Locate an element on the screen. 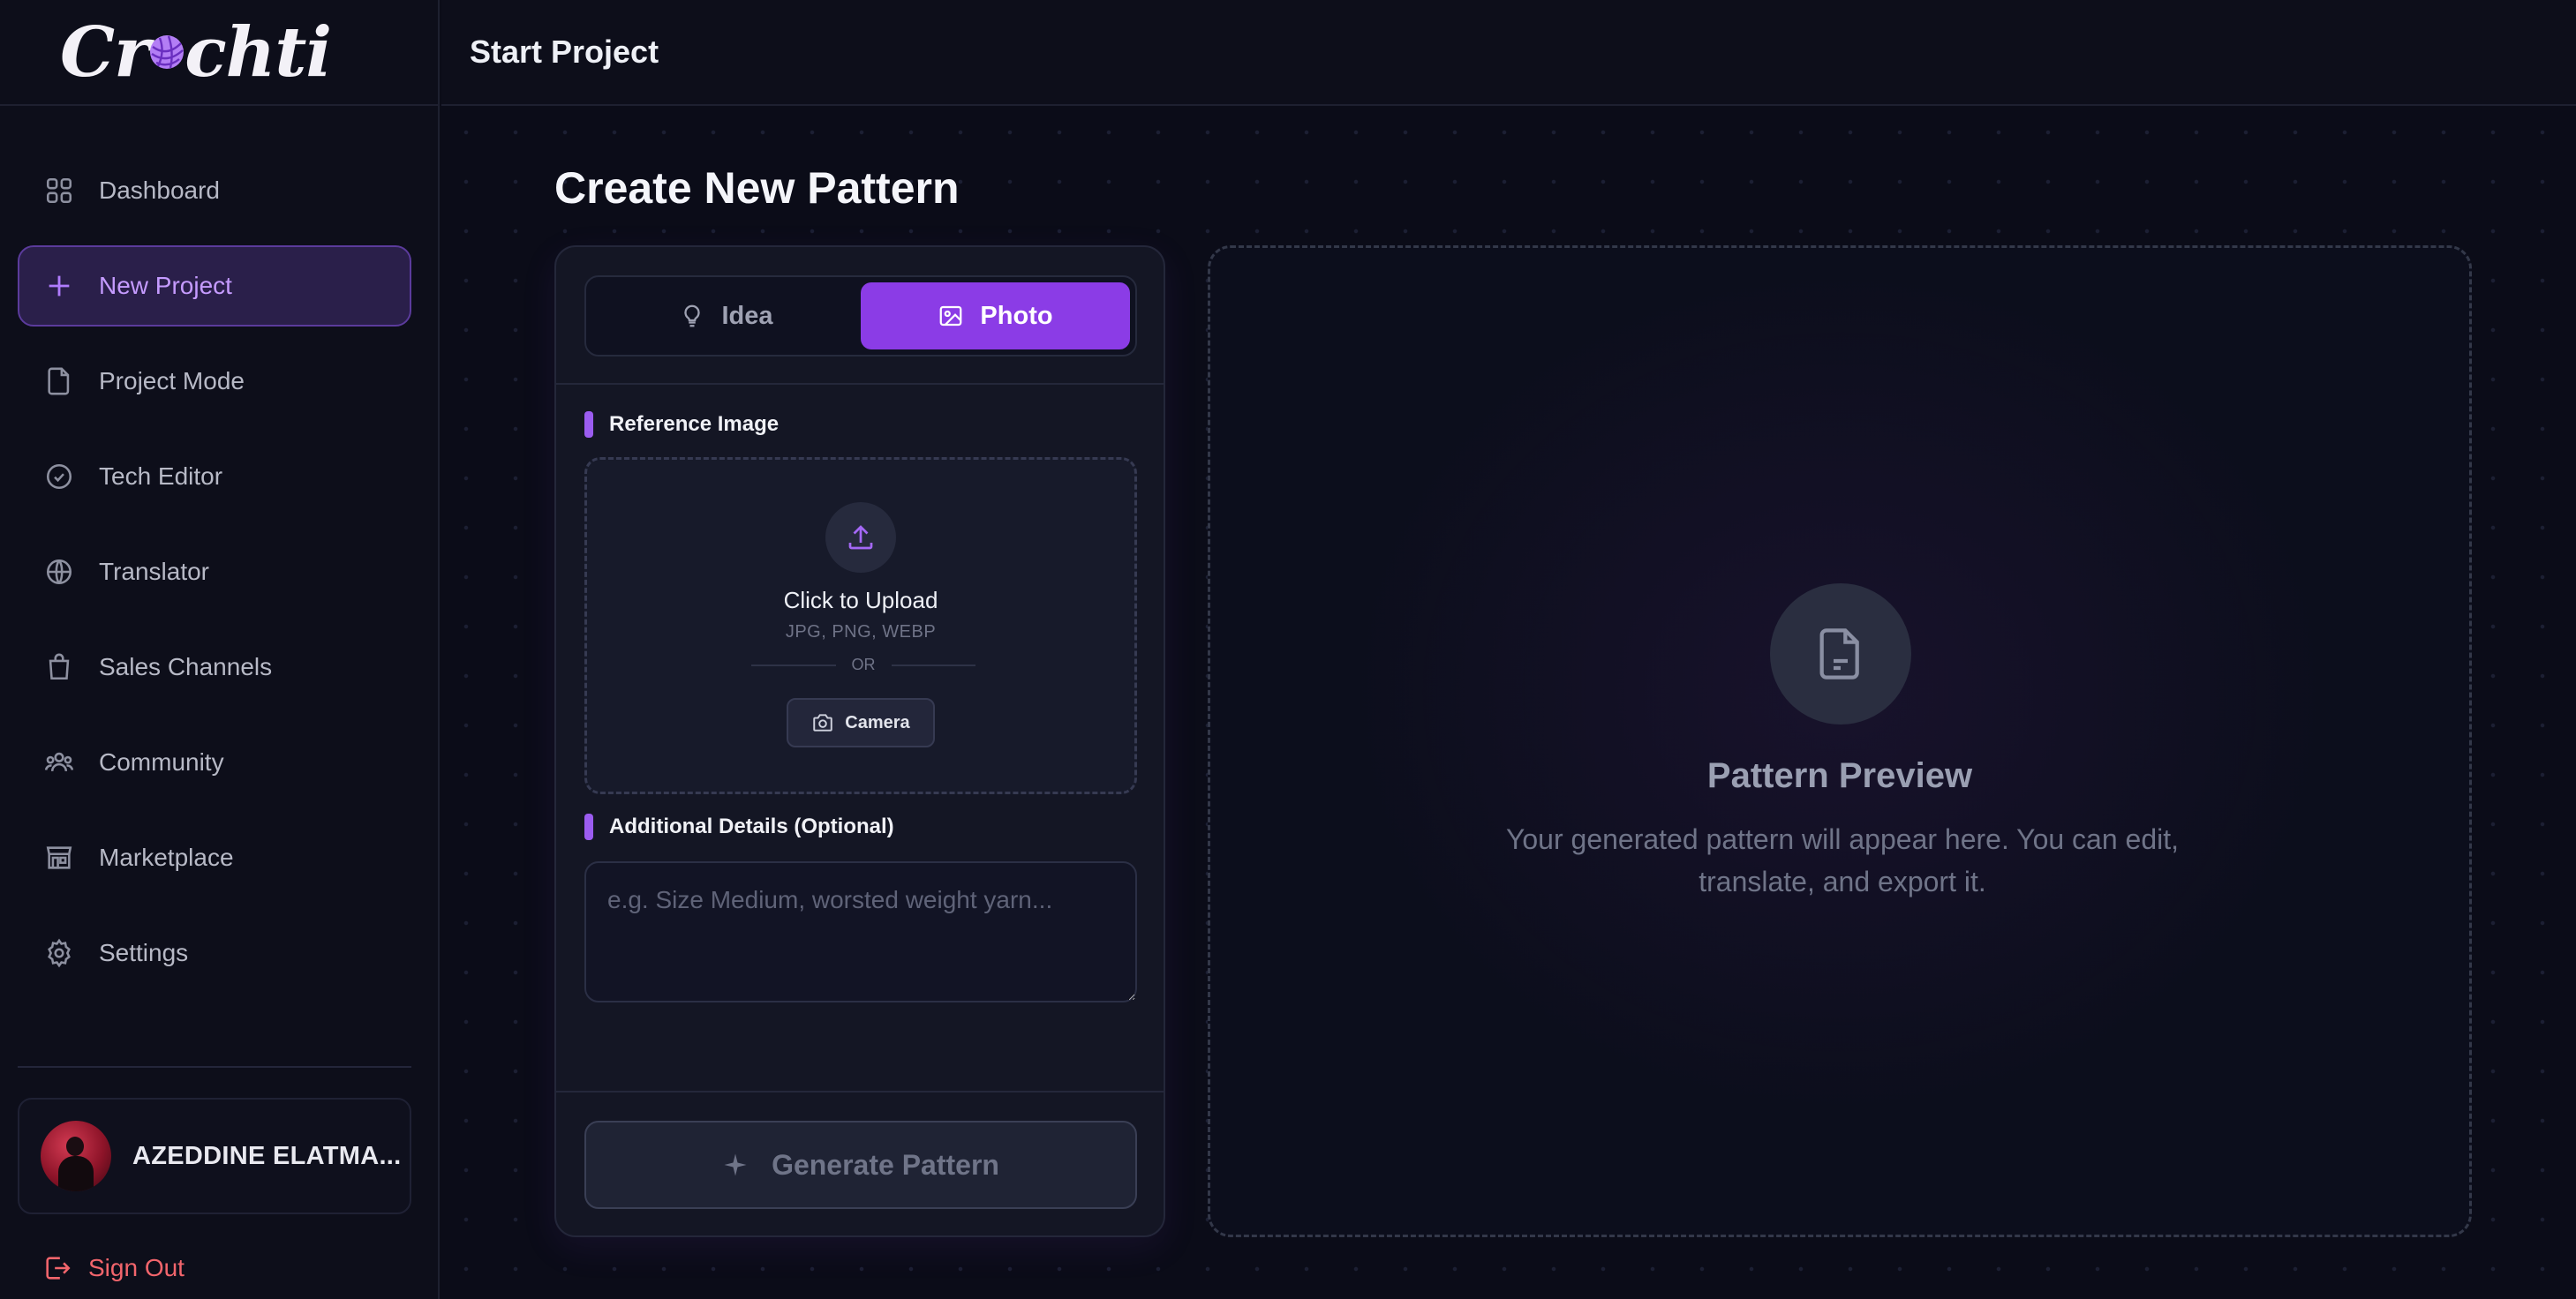 This screenshot has width=2576, height=1299. sidebar-item-project-mode: Project Mode is located at coordinates (215, 381).